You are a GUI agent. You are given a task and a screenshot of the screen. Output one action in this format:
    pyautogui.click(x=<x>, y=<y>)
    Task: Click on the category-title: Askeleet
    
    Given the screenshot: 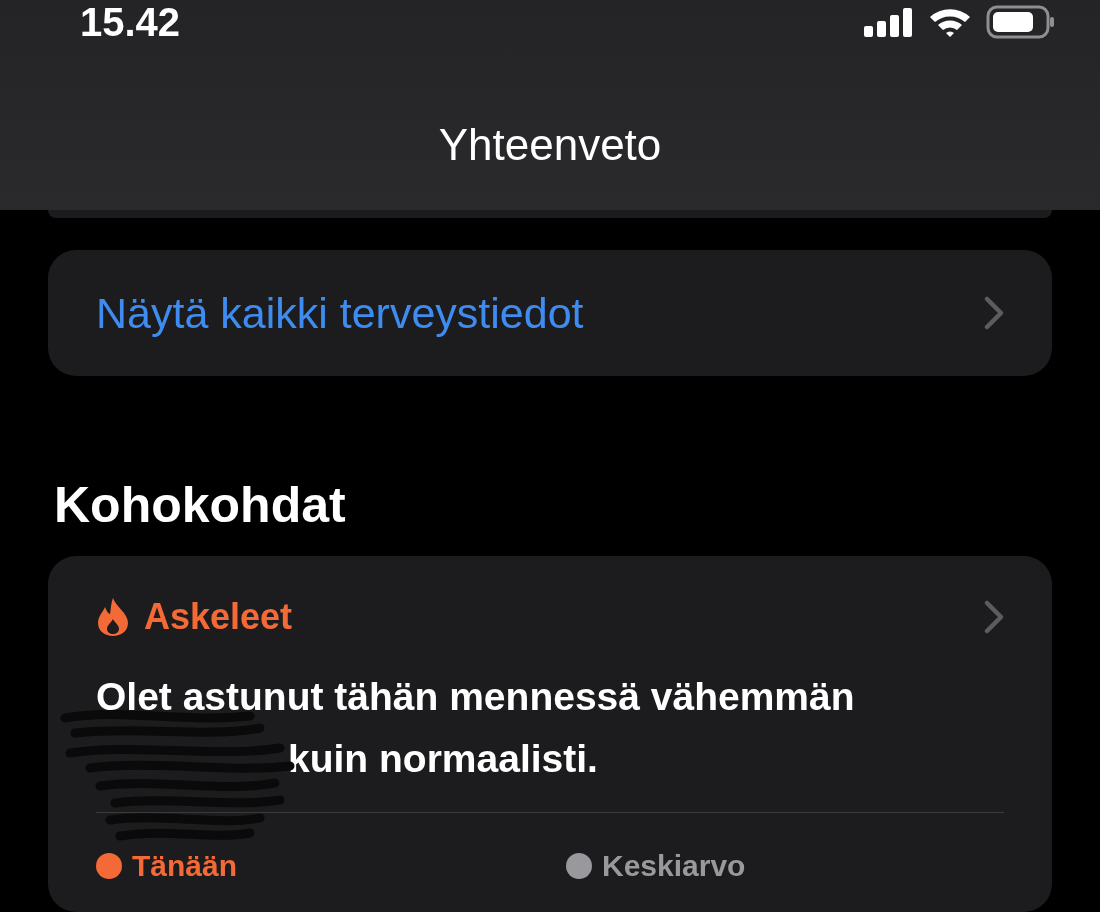 What is the action you would take?
    pyautogui.click(x=218, y=617)
    